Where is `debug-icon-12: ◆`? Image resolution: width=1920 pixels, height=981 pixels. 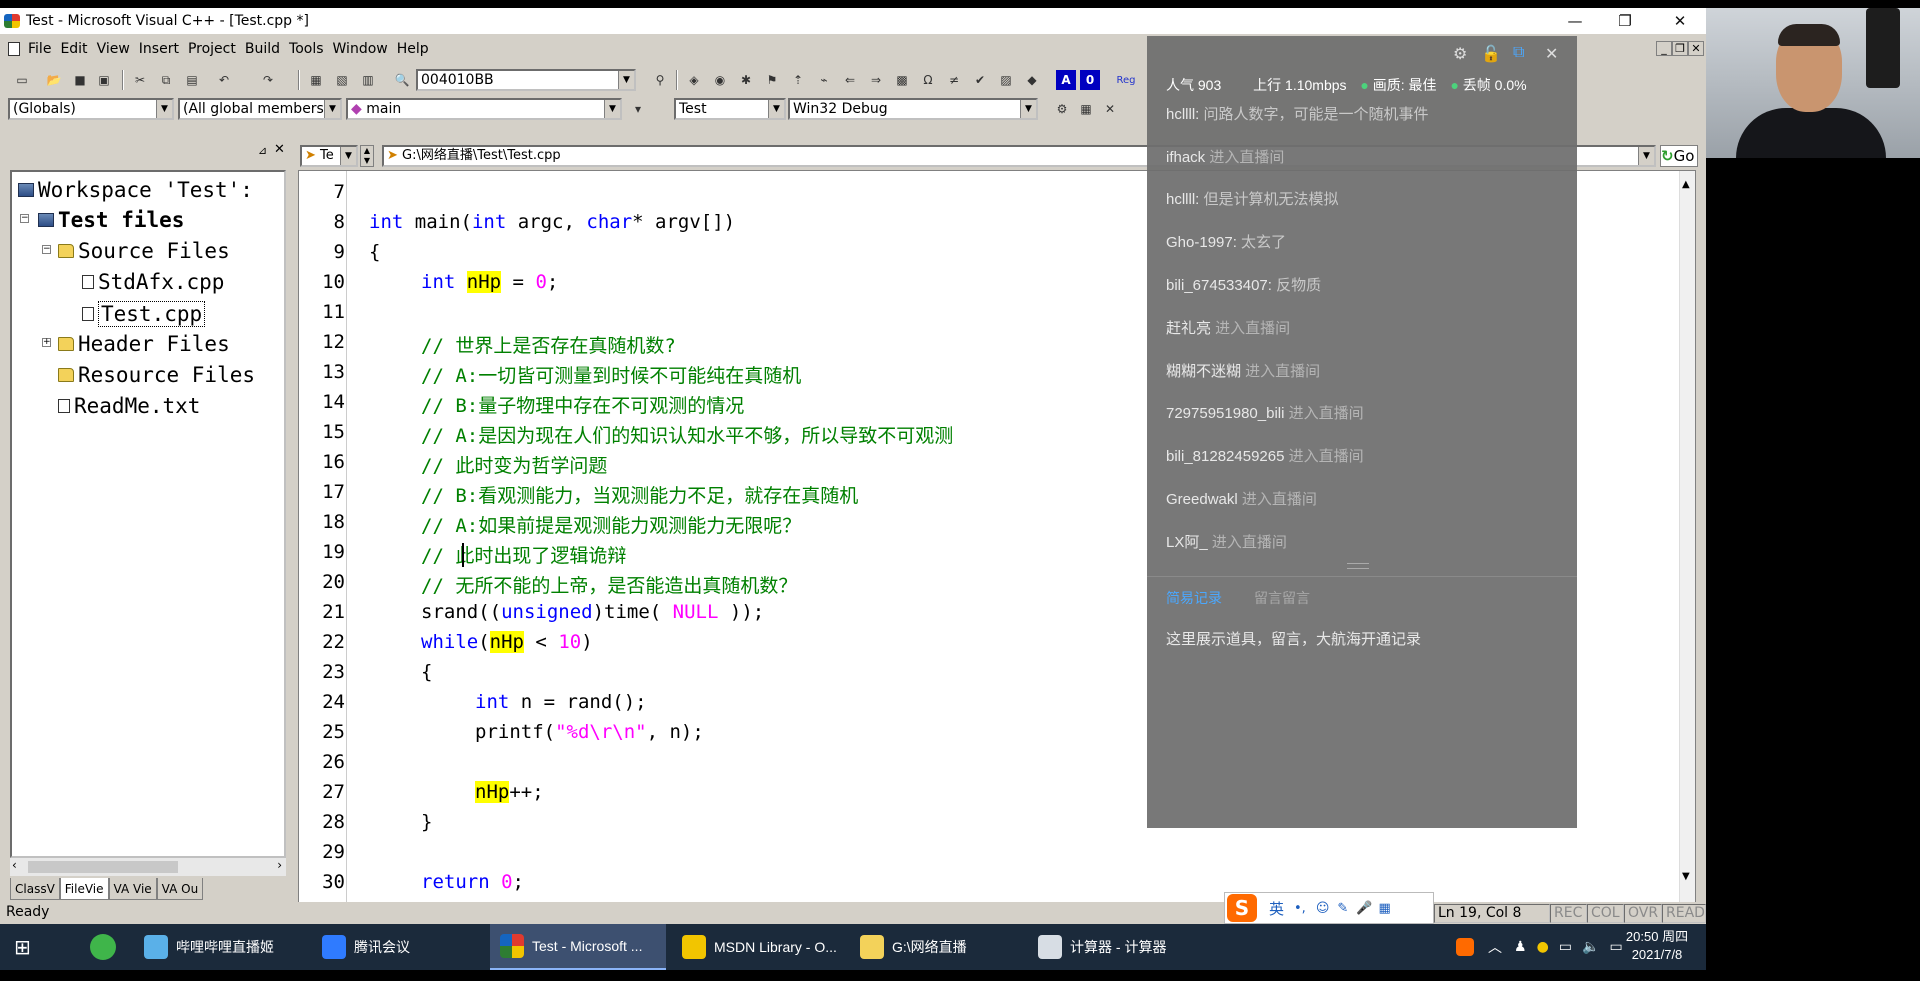
debug-icon-12: ◆ is located at coordinates (1032, 80).